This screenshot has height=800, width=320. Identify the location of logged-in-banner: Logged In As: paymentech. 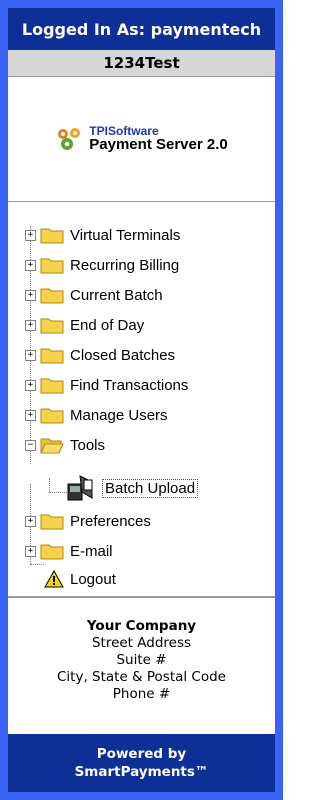
(141, 29).